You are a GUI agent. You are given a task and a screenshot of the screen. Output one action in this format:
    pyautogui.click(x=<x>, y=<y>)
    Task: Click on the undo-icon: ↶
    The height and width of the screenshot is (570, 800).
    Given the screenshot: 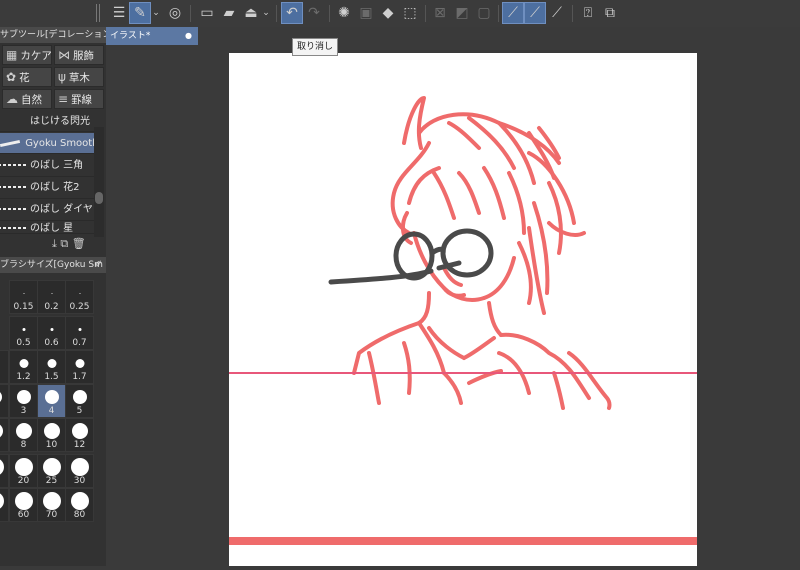 What is the action you would take?
    pyautogui.click(x=292, y=13)
    